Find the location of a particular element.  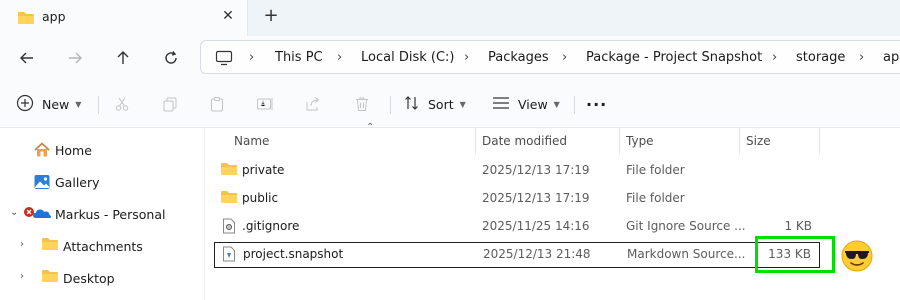

sidebar-item-home: Home is located at coordinates (100, 150).